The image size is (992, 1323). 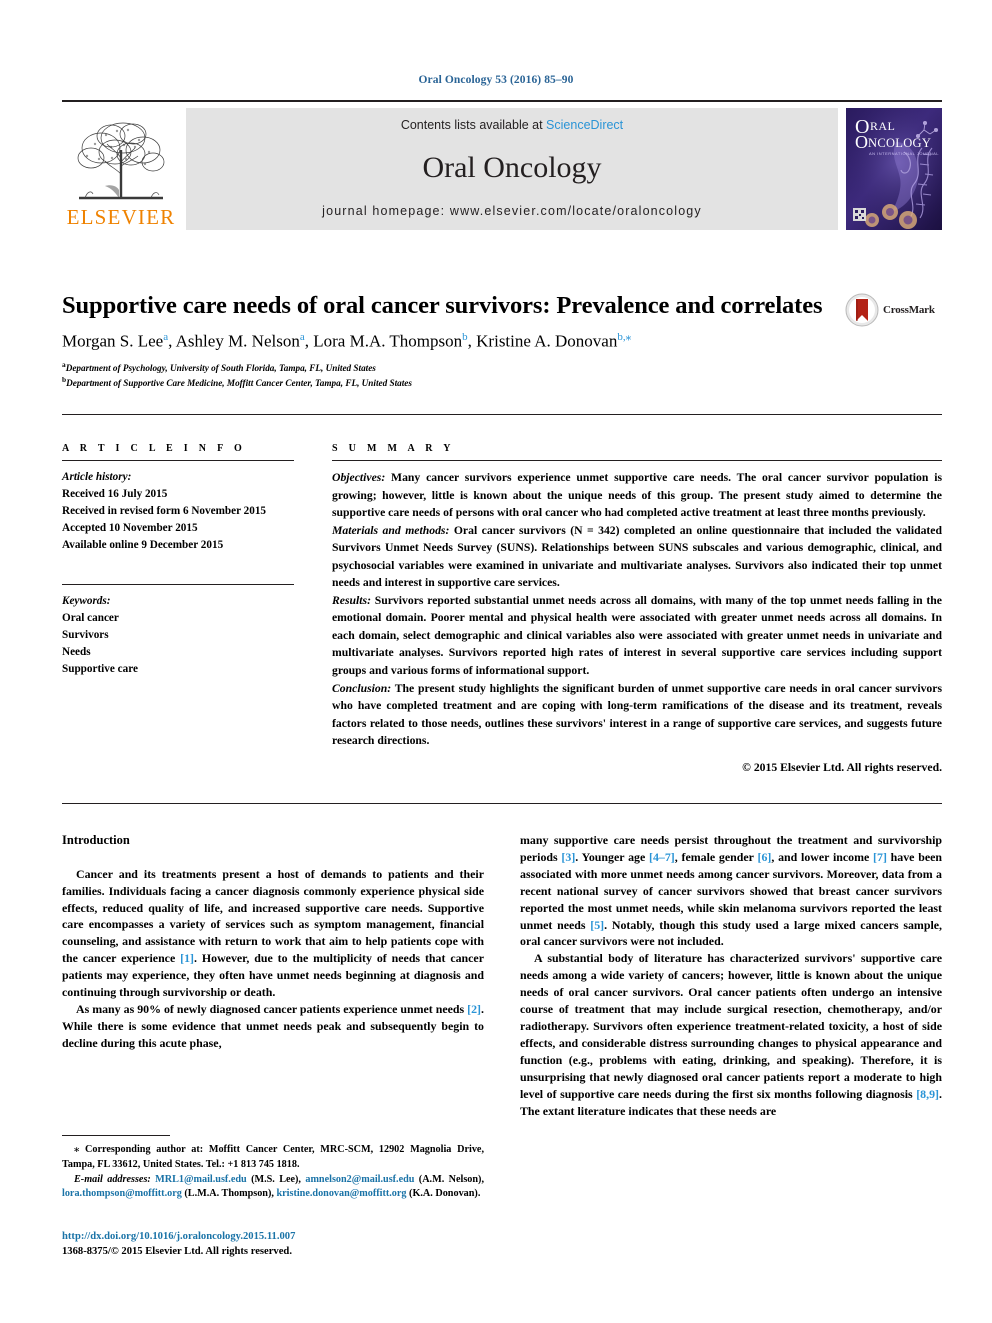 I want to click on introduction-heading: Introduction, so click(x=96, y=840).